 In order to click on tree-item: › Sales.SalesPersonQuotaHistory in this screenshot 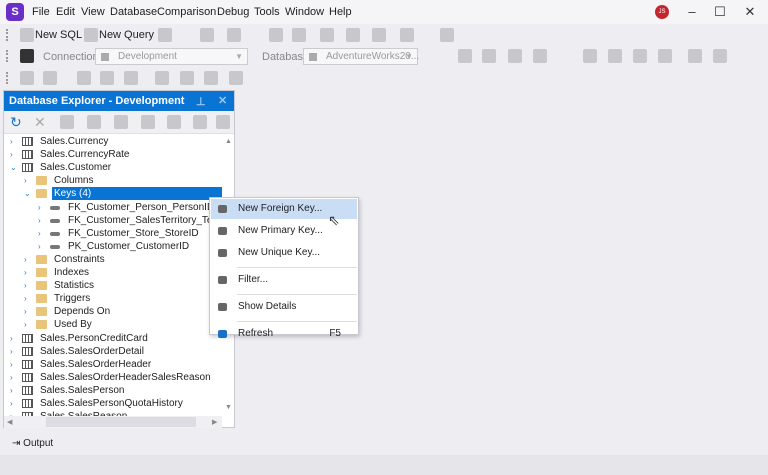, I will do `click(113, 403)`.